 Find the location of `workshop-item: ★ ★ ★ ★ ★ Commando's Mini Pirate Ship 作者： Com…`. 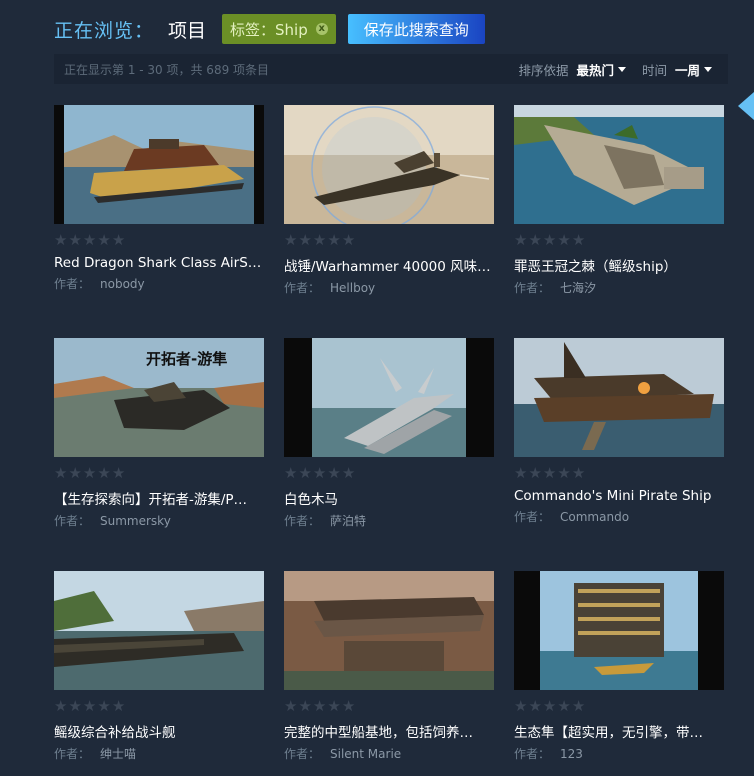

workshop-item: ★ ★ ★ ★ ★ Commando's Mini Pirate Ship 作者： Com… is located at coordinates (619, 431).